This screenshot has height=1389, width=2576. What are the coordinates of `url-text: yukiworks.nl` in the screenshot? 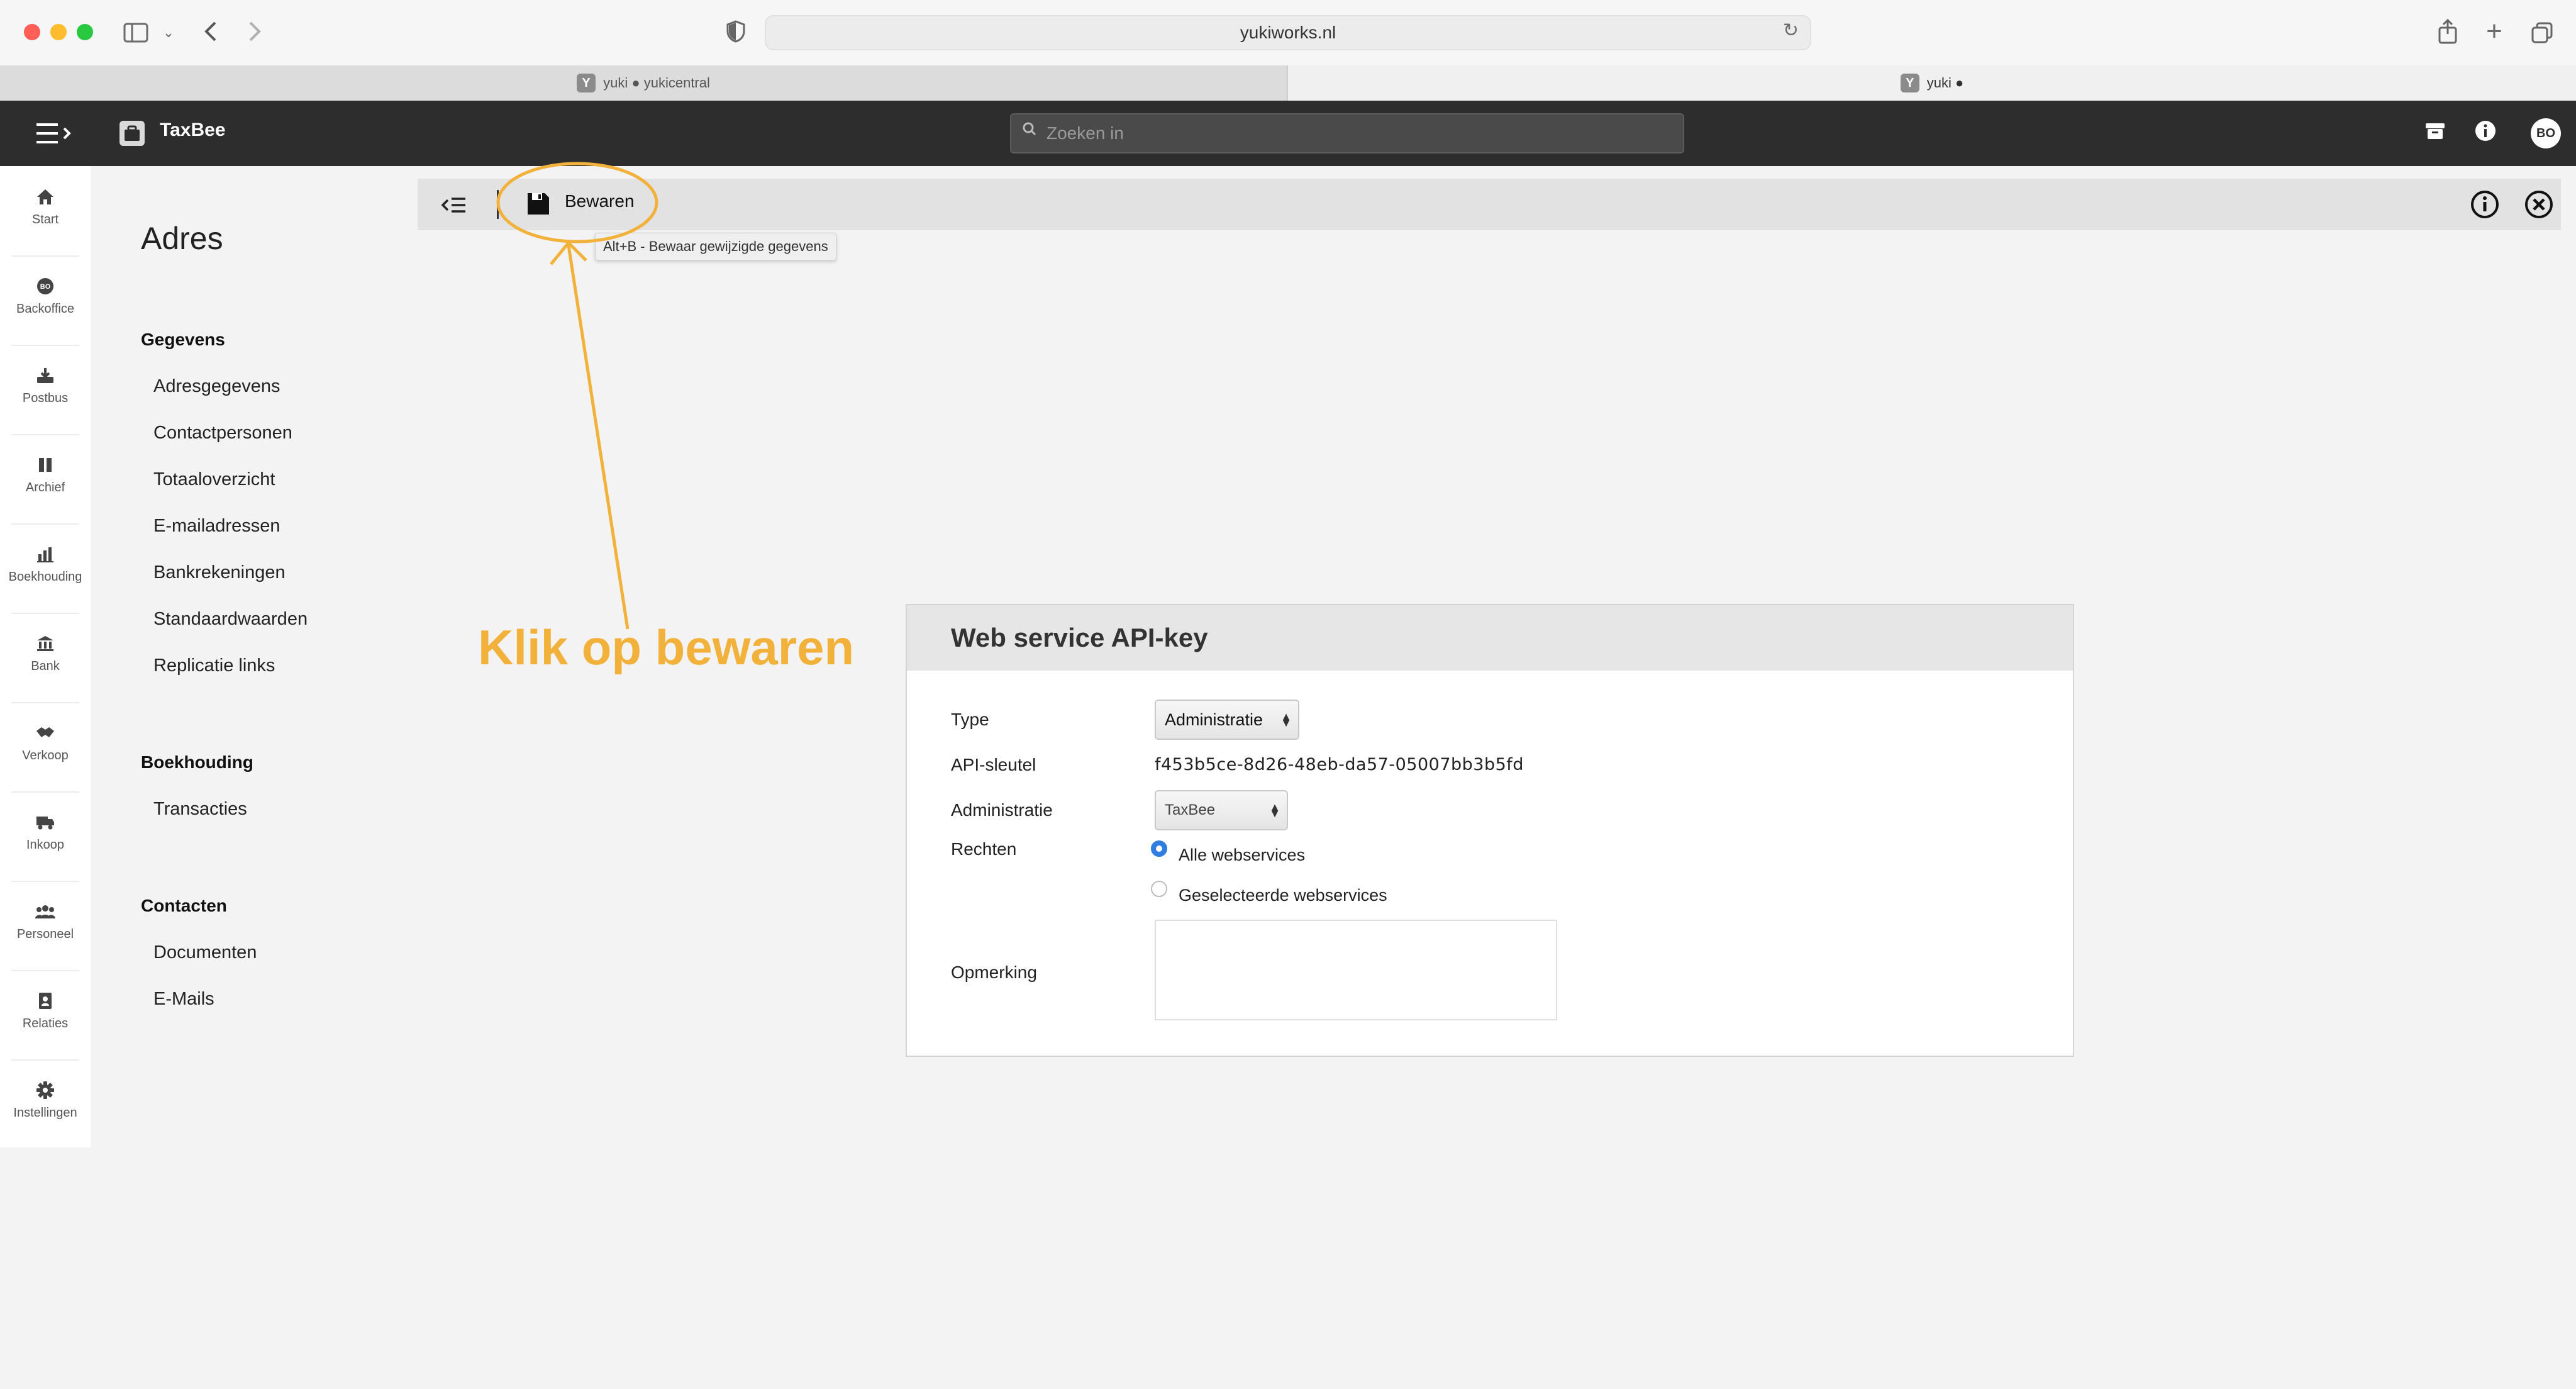 It's located at (1288, 32).